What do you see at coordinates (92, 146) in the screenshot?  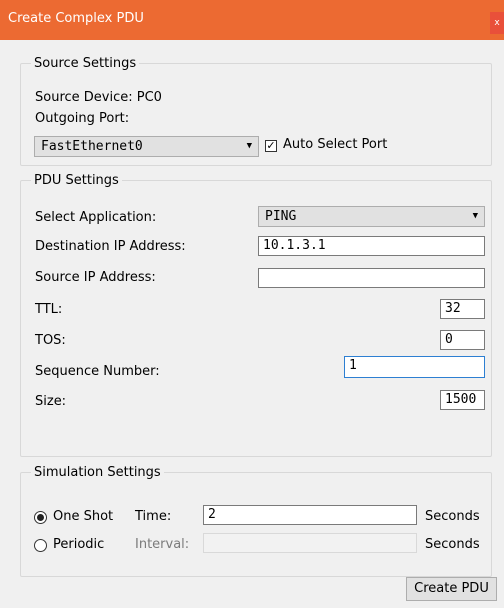 I see `outgoing-port-value: FastEthernet0` at bounding box center [92, 146].